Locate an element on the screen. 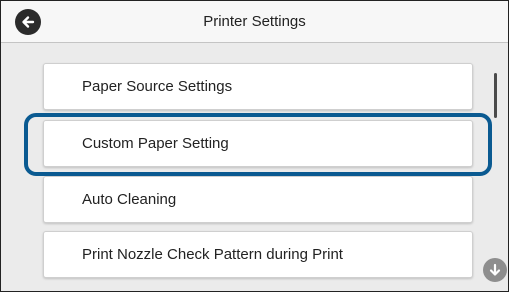 Image resolution: width=509 pixels, height=292 pixels. scrollbar-thumb is located at coordinates (495, 95).